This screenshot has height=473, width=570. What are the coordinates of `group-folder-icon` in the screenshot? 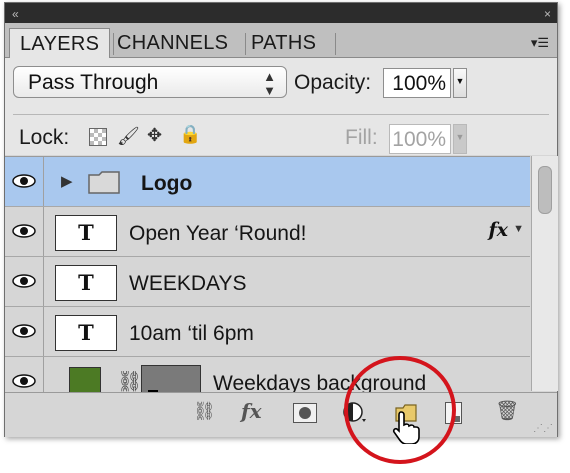 It's located at (104, 182).